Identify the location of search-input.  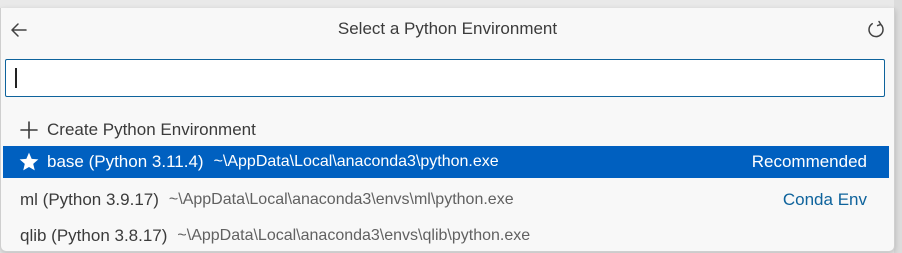
(447, 79).